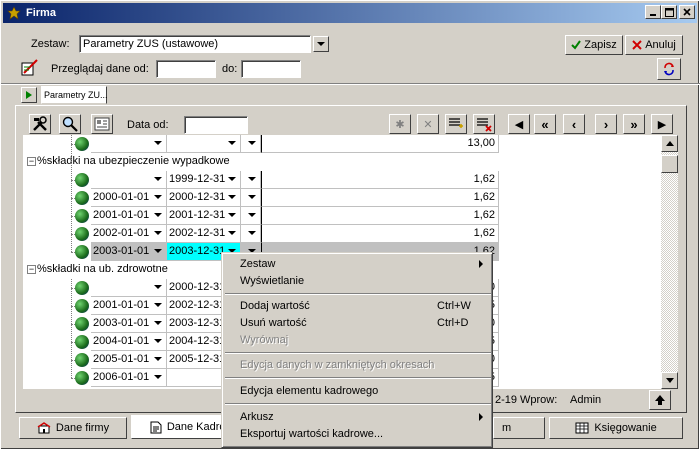 This screenshot has height=450, width=700. I want to click on table-row: 13,00, so click(342, 144).